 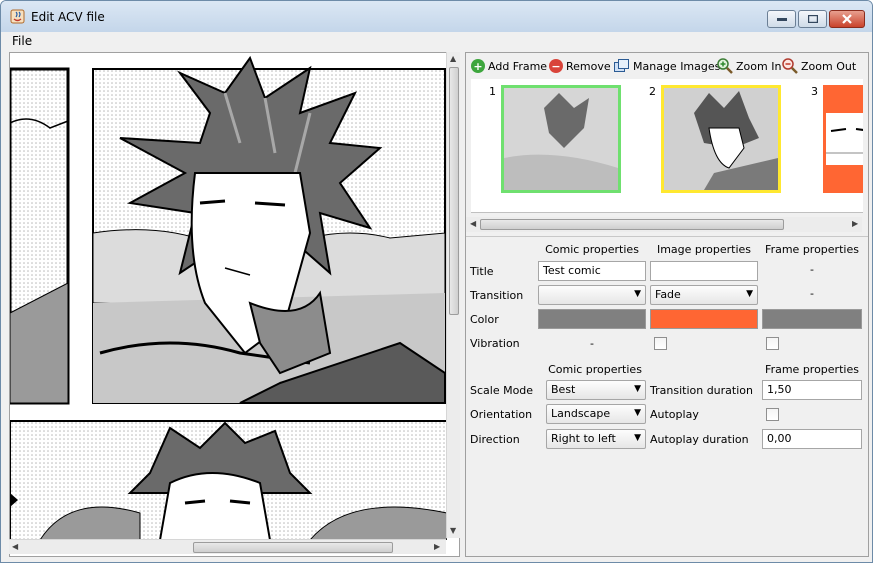 What do you see at coordinates (812, 319) in the screenshot?
I see `frame-color-swatch` at bounding box center [812, 319].